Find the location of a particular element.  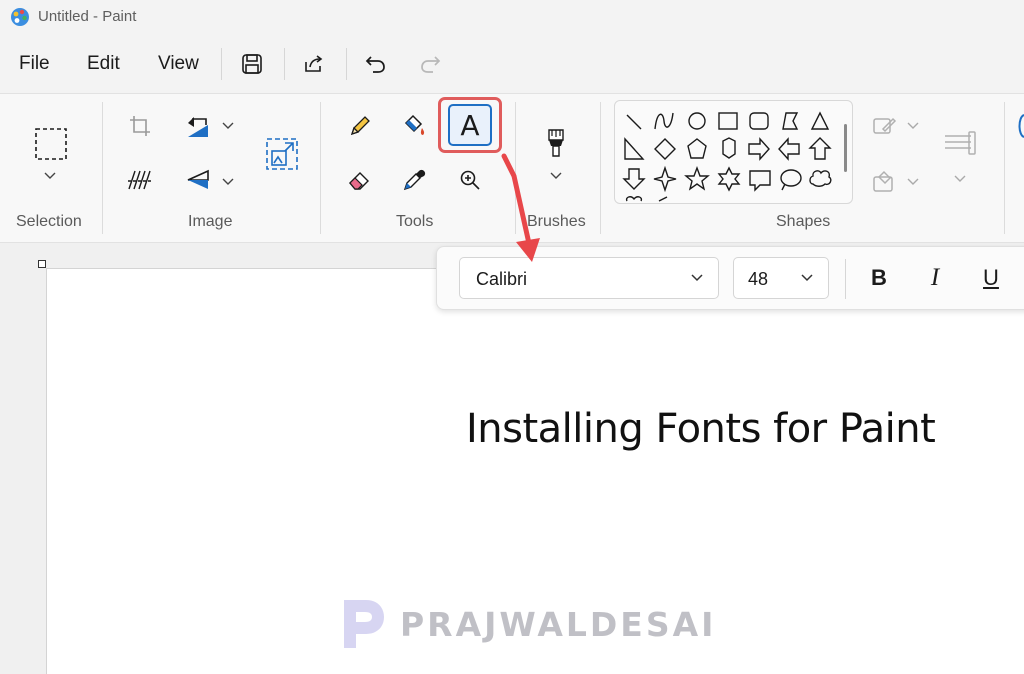

color-picker-button is located at coordinates (414, 180).